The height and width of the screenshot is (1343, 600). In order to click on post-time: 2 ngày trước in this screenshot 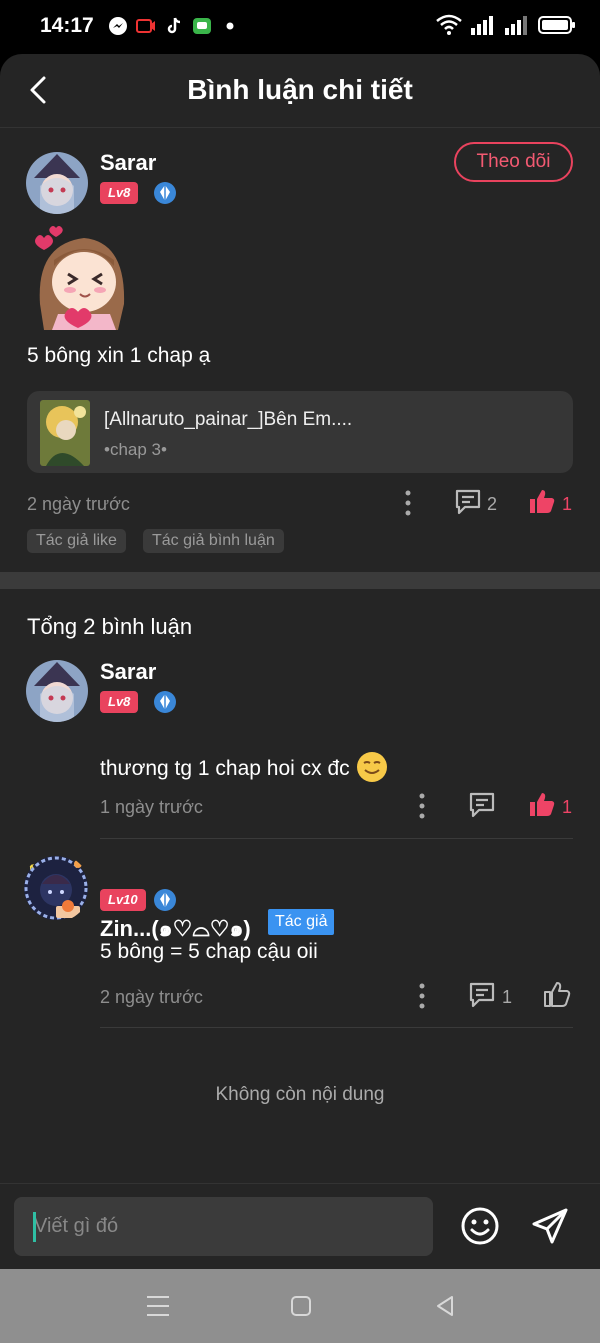, I will do `click(78, 504)`.